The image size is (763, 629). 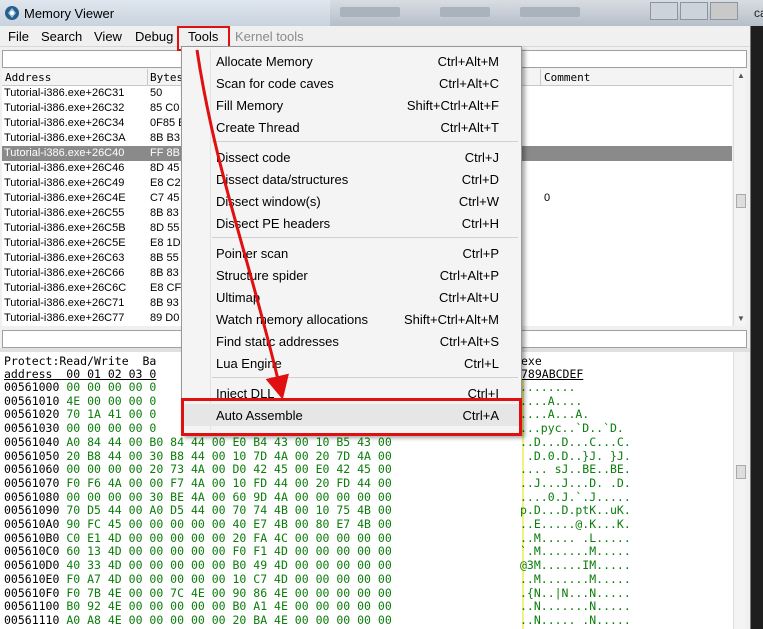 What do you see at coordinates (164, 303) in the screenshot?
I see `row-bytes: 8B 93` at bounding box center [164, 303].